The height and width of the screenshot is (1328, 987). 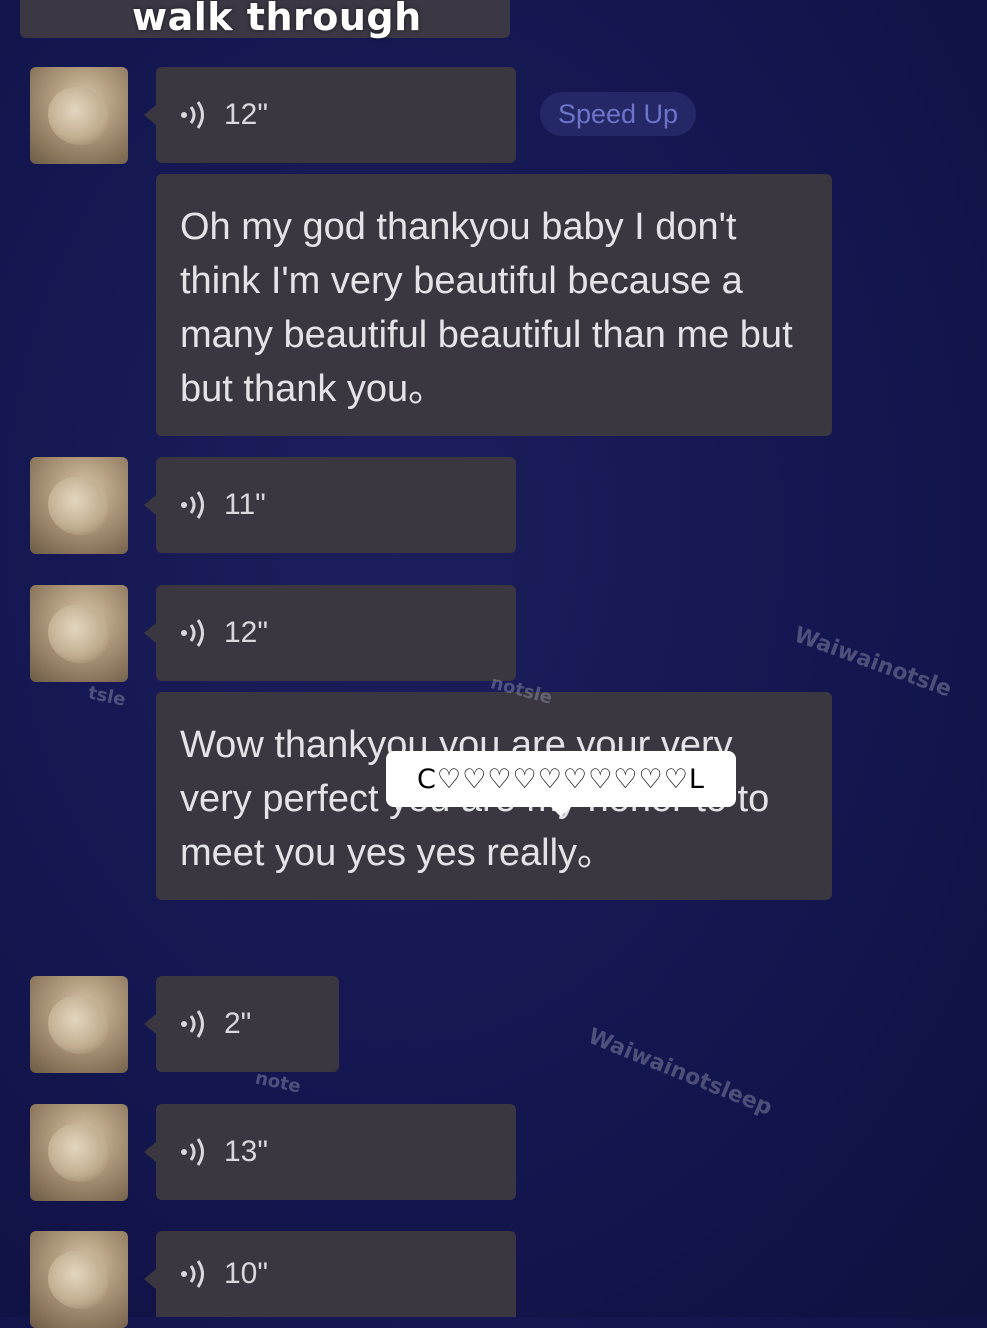 What do you see at coordinates (330, 1152) in the screenshot?
I see `voice-message: 13"` at bounding box center [330, 1152].